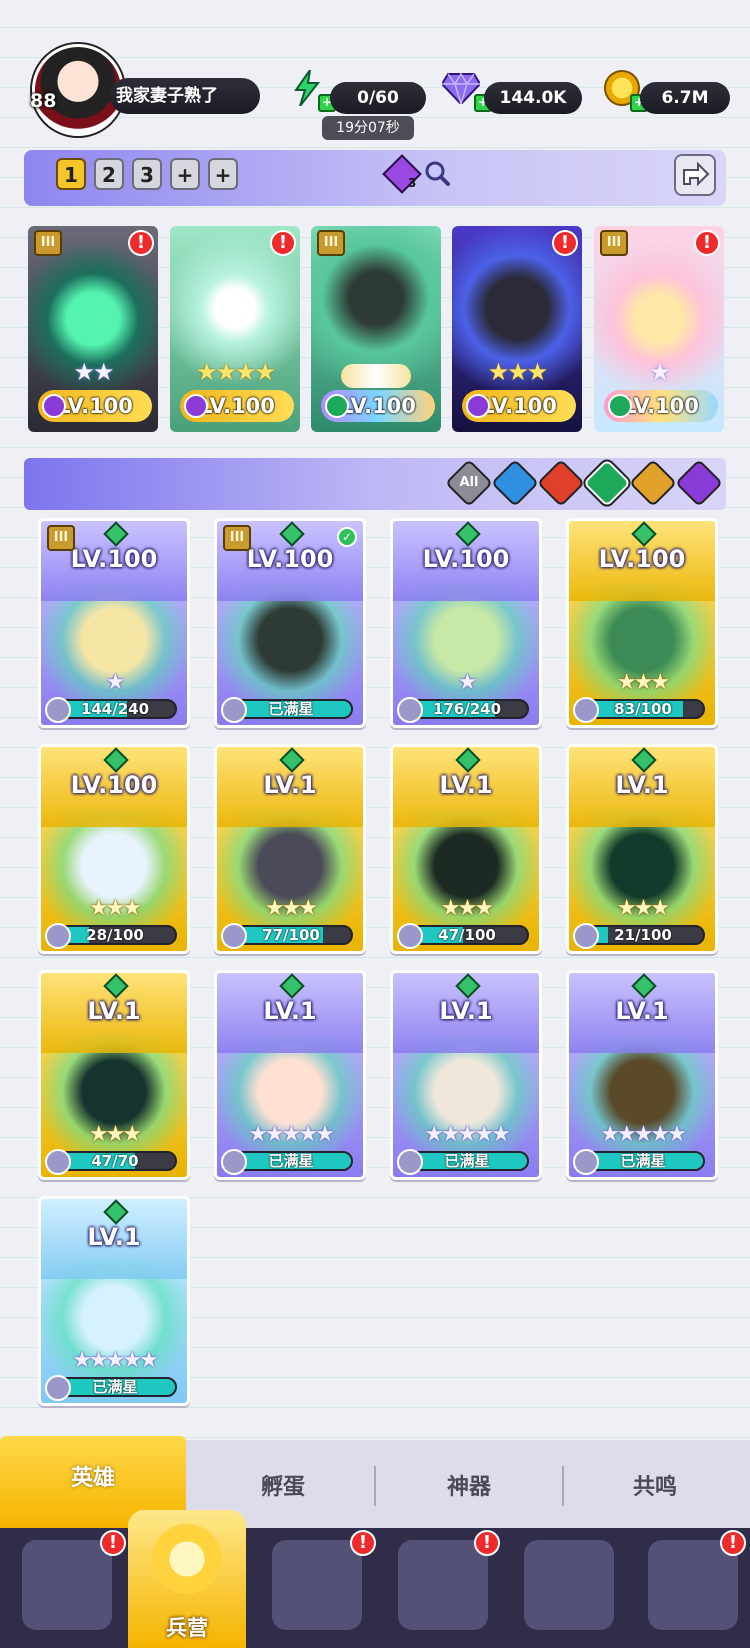  I want to click on player-name: 我家妻子熟了, so click(185, 96).